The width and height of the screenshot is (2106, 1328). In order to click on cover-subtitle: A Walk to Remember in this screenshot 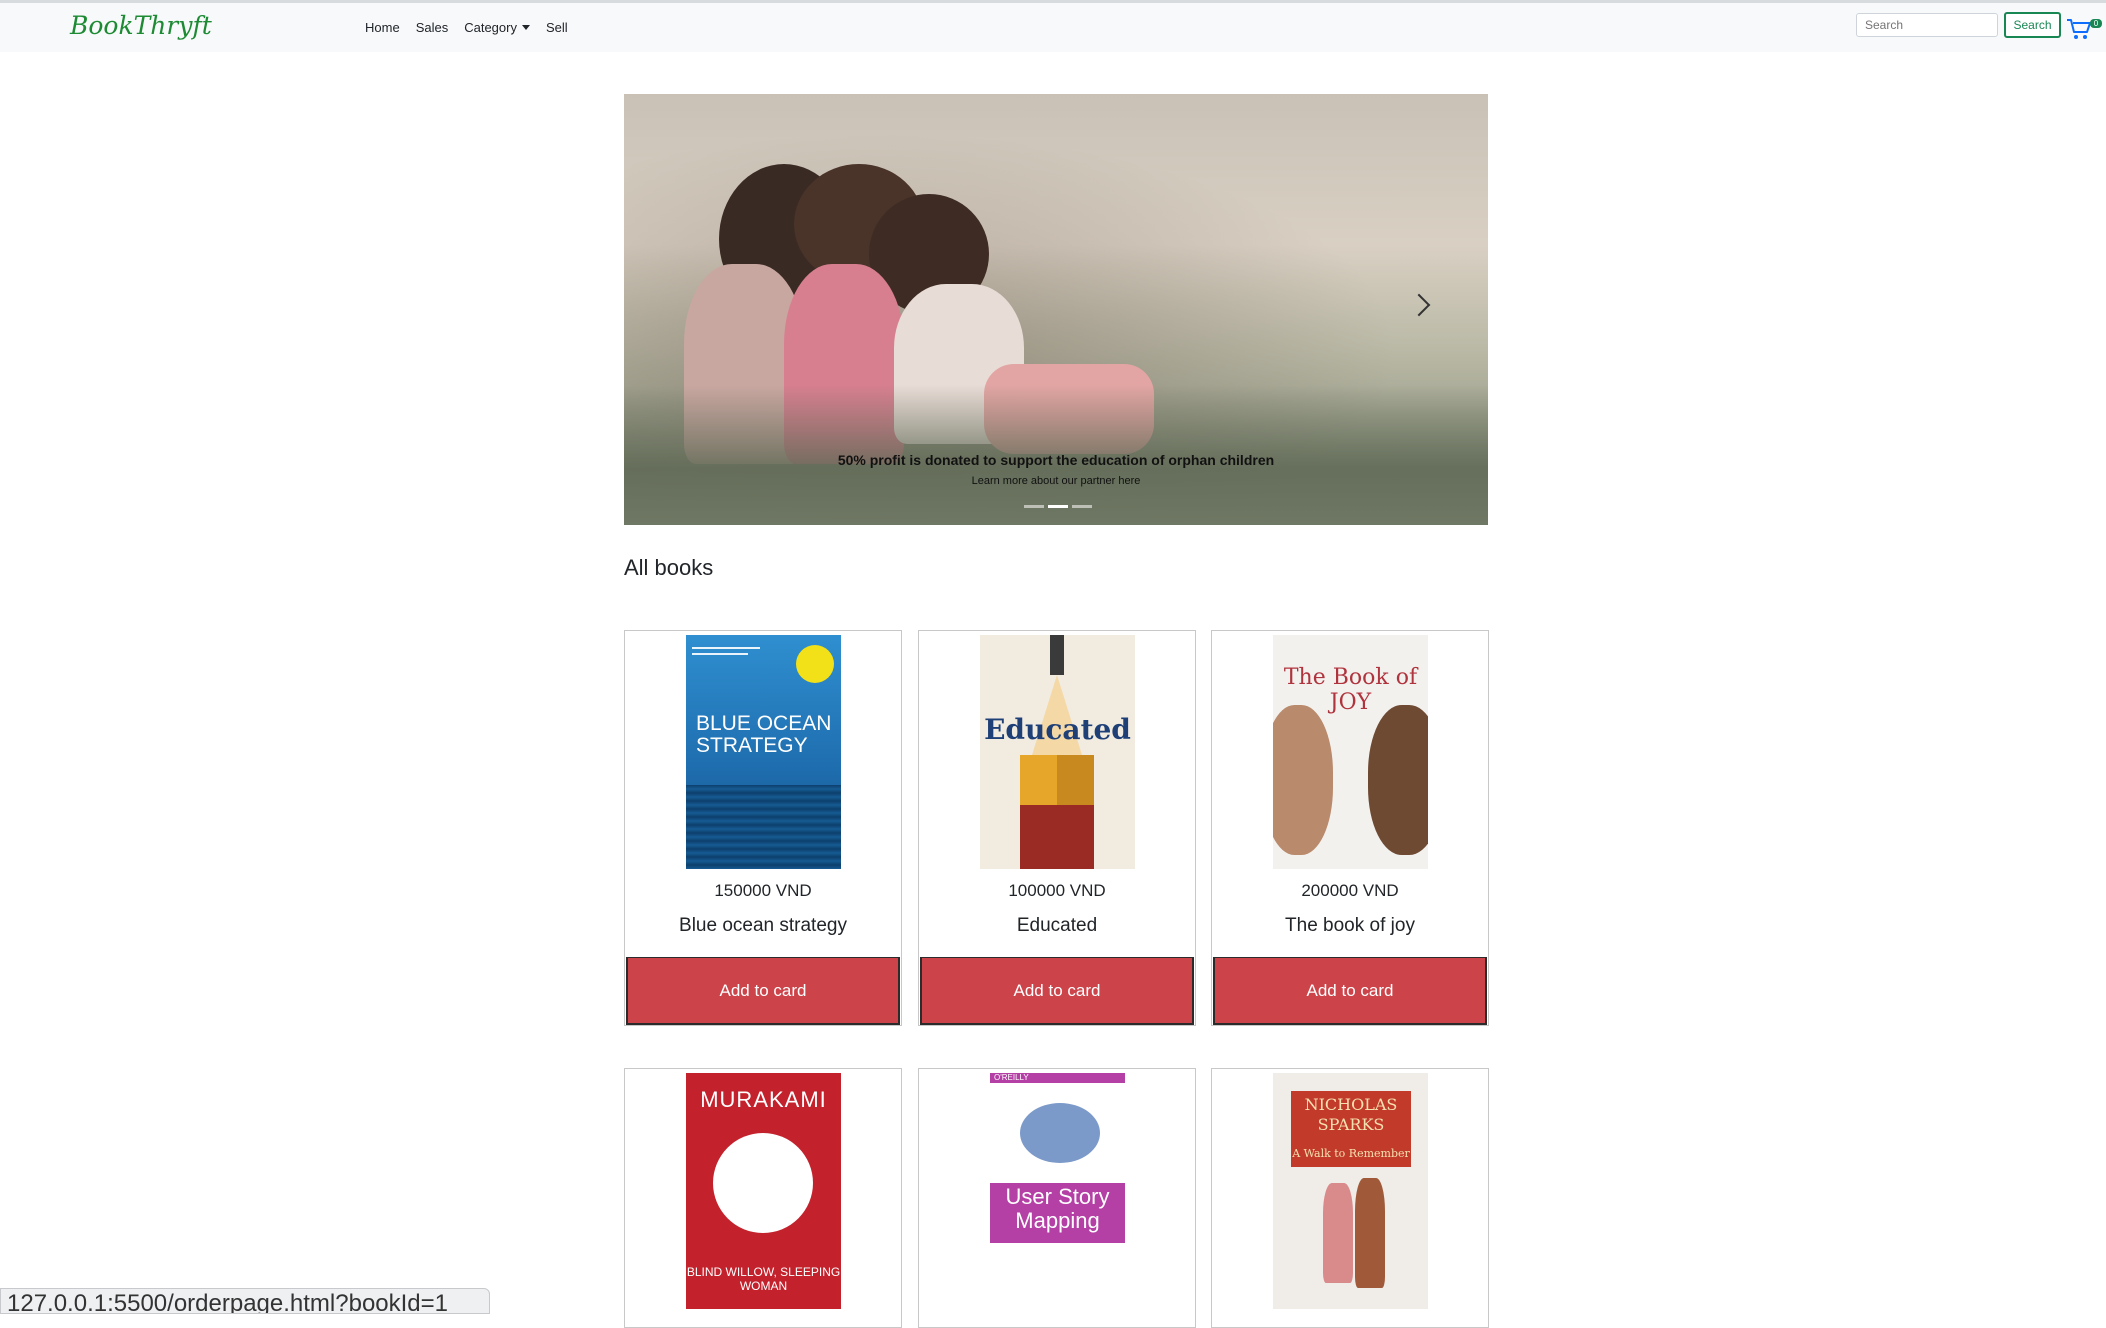, I will do `click(1351, 1153)`.